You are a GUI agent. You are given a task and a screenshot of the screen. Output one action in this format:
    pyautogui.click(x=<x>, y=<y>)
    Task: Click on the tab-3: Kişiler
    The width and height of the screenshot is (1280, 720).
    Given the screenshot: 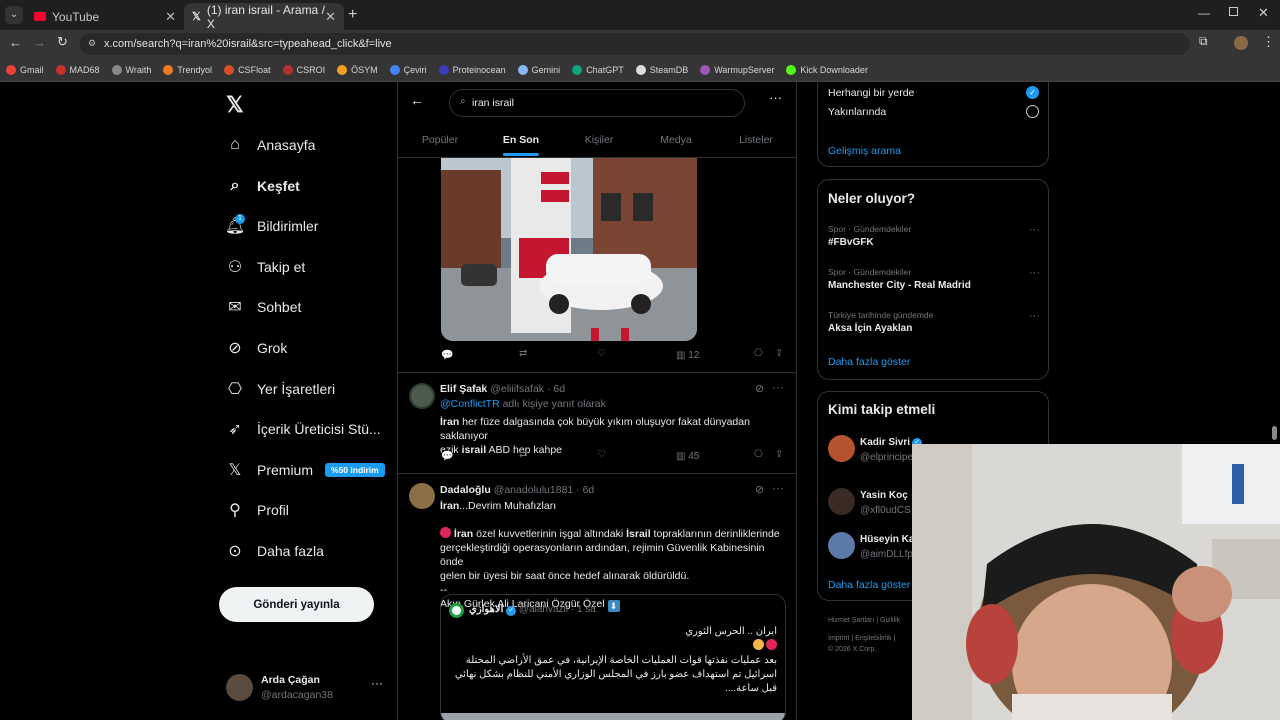 What is the action you would take?
    pyautogui.click(x=599, y=140)
    